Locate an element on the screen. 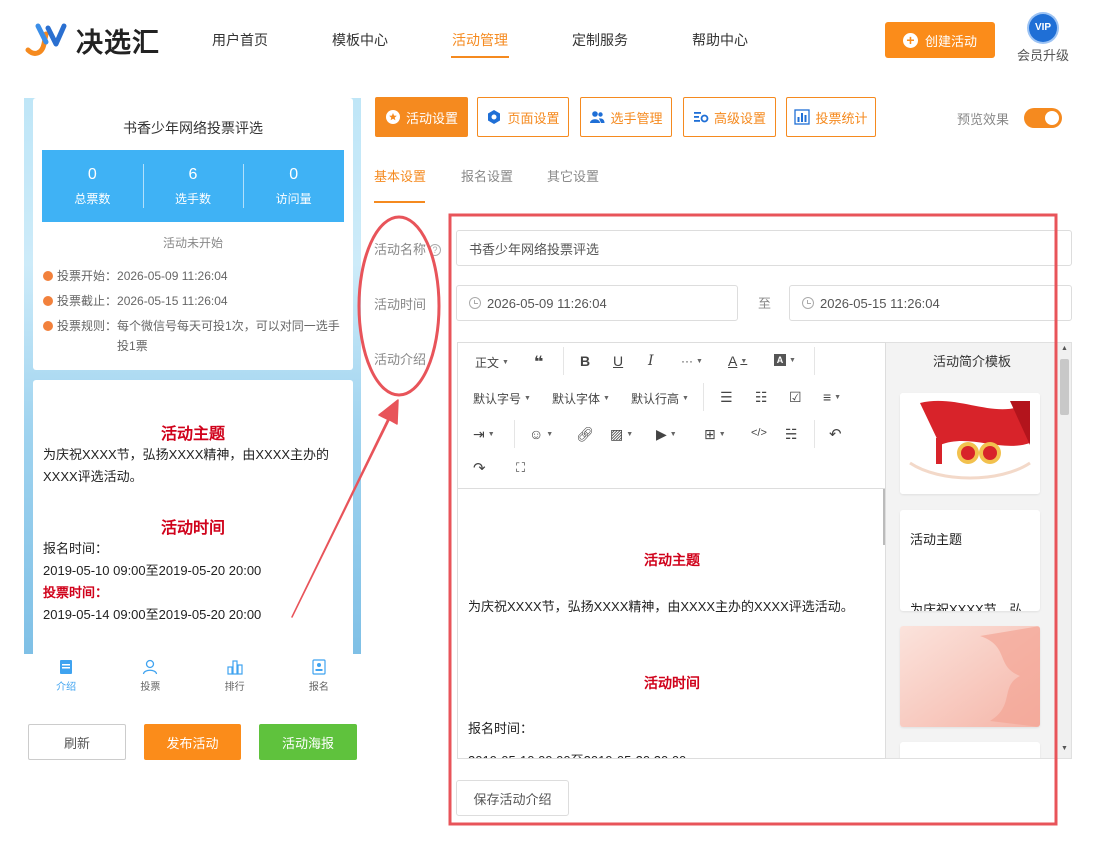 The width and height of the screenshot is (1093, 841). stat-contestants: 6 选手数 is located at coordinates (193, 186).